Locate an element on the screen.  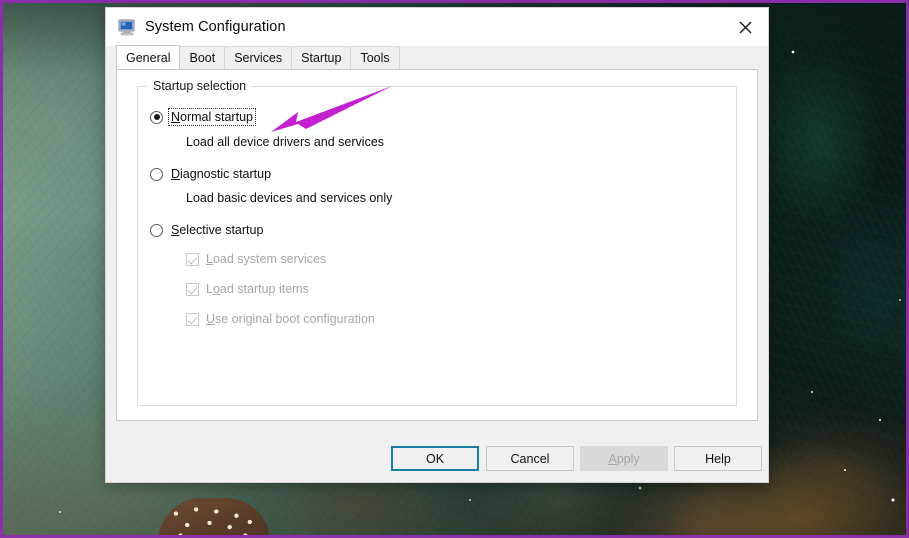
radio-diagnostic-startup-description: Load basic devices and services only is located at coordinates (289, 198).